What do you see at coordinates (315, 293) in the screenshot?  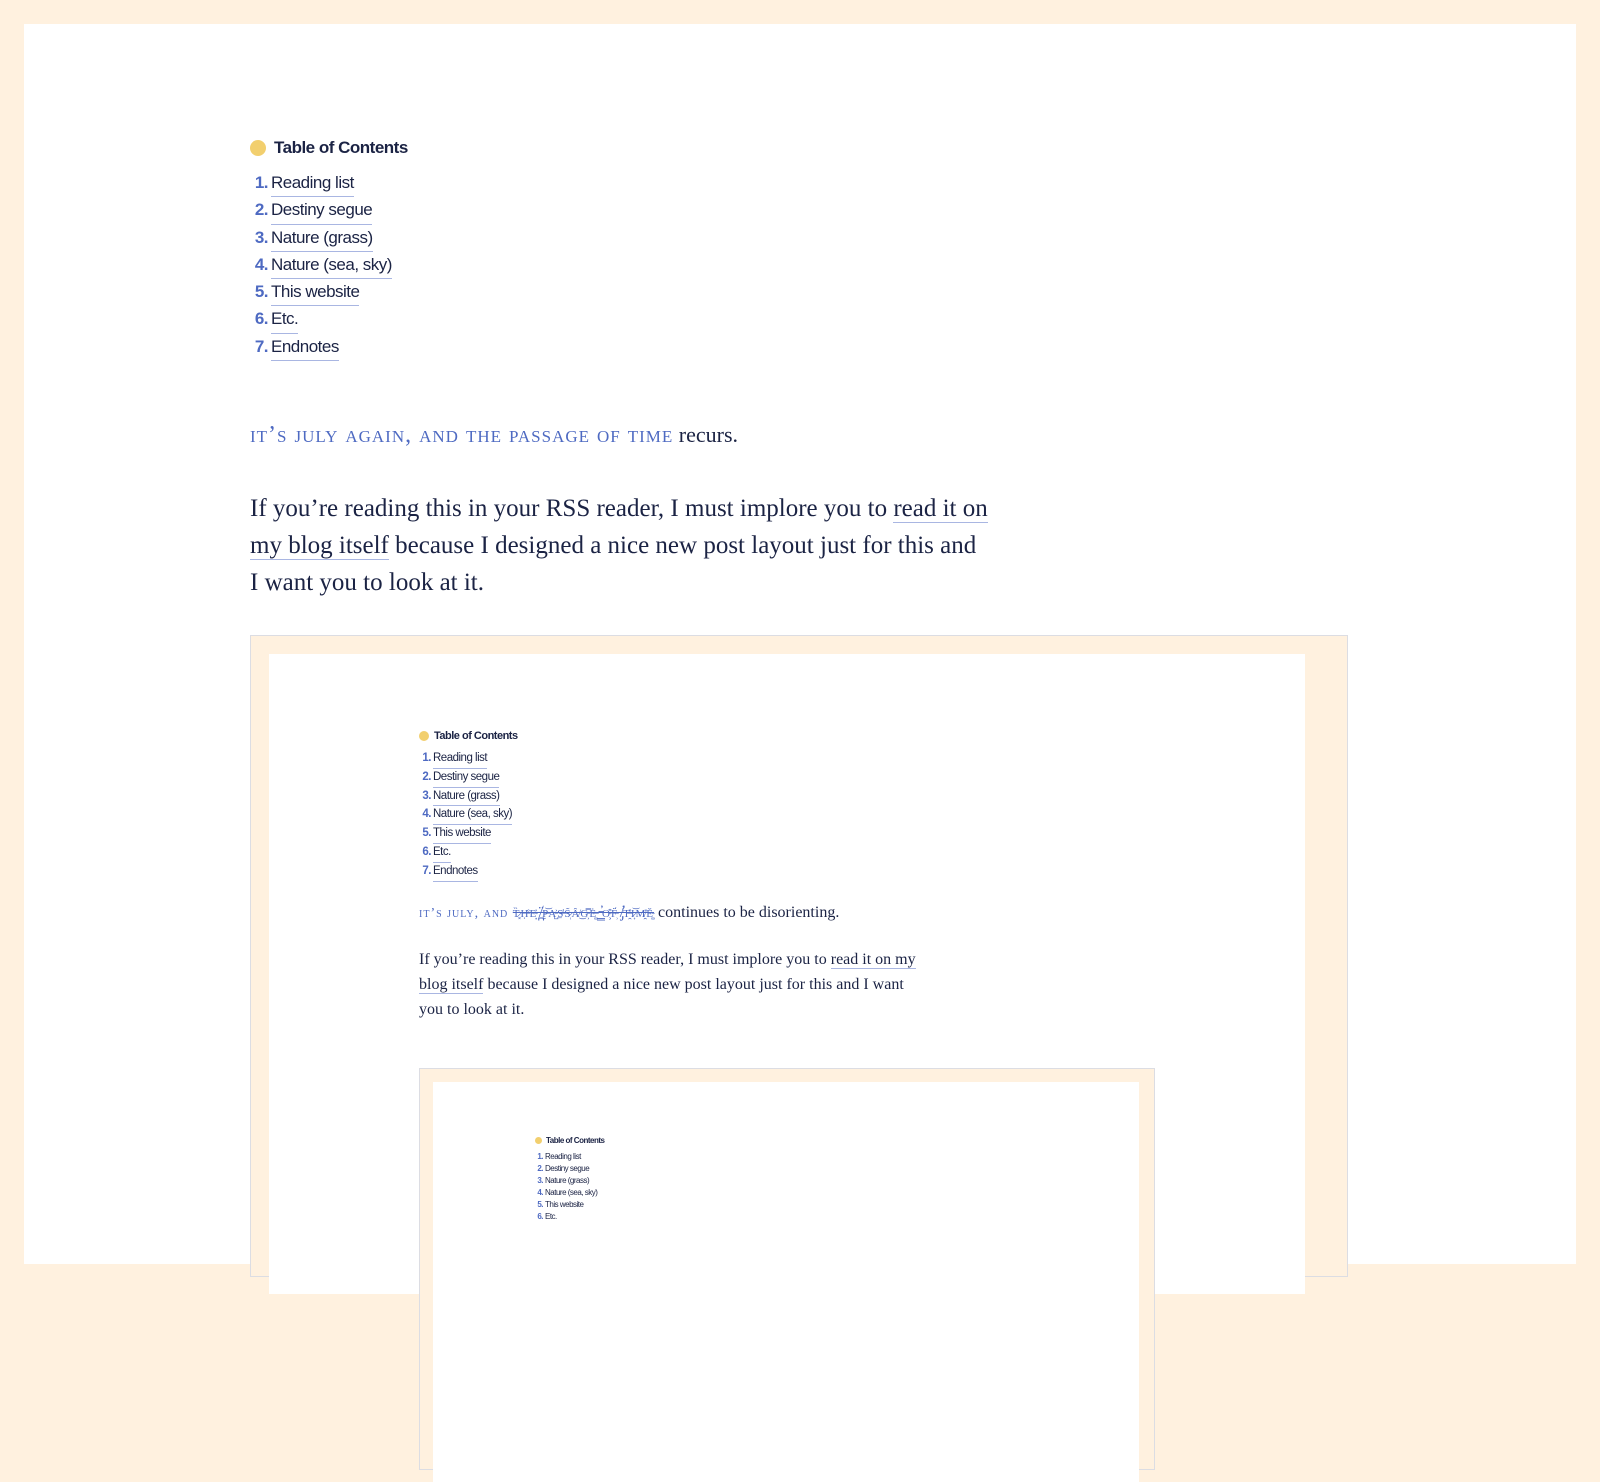 I see `toc-link-this-website: This website` at bounding box center [315, 293].